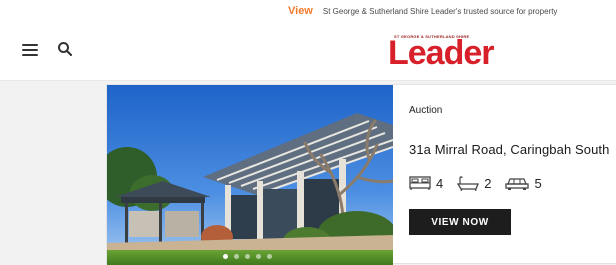 This screenshot has width=616, height=265. Describe the element at coordinates (300, 11) in the screenshot. I see `promo-view-link: View` at that location.